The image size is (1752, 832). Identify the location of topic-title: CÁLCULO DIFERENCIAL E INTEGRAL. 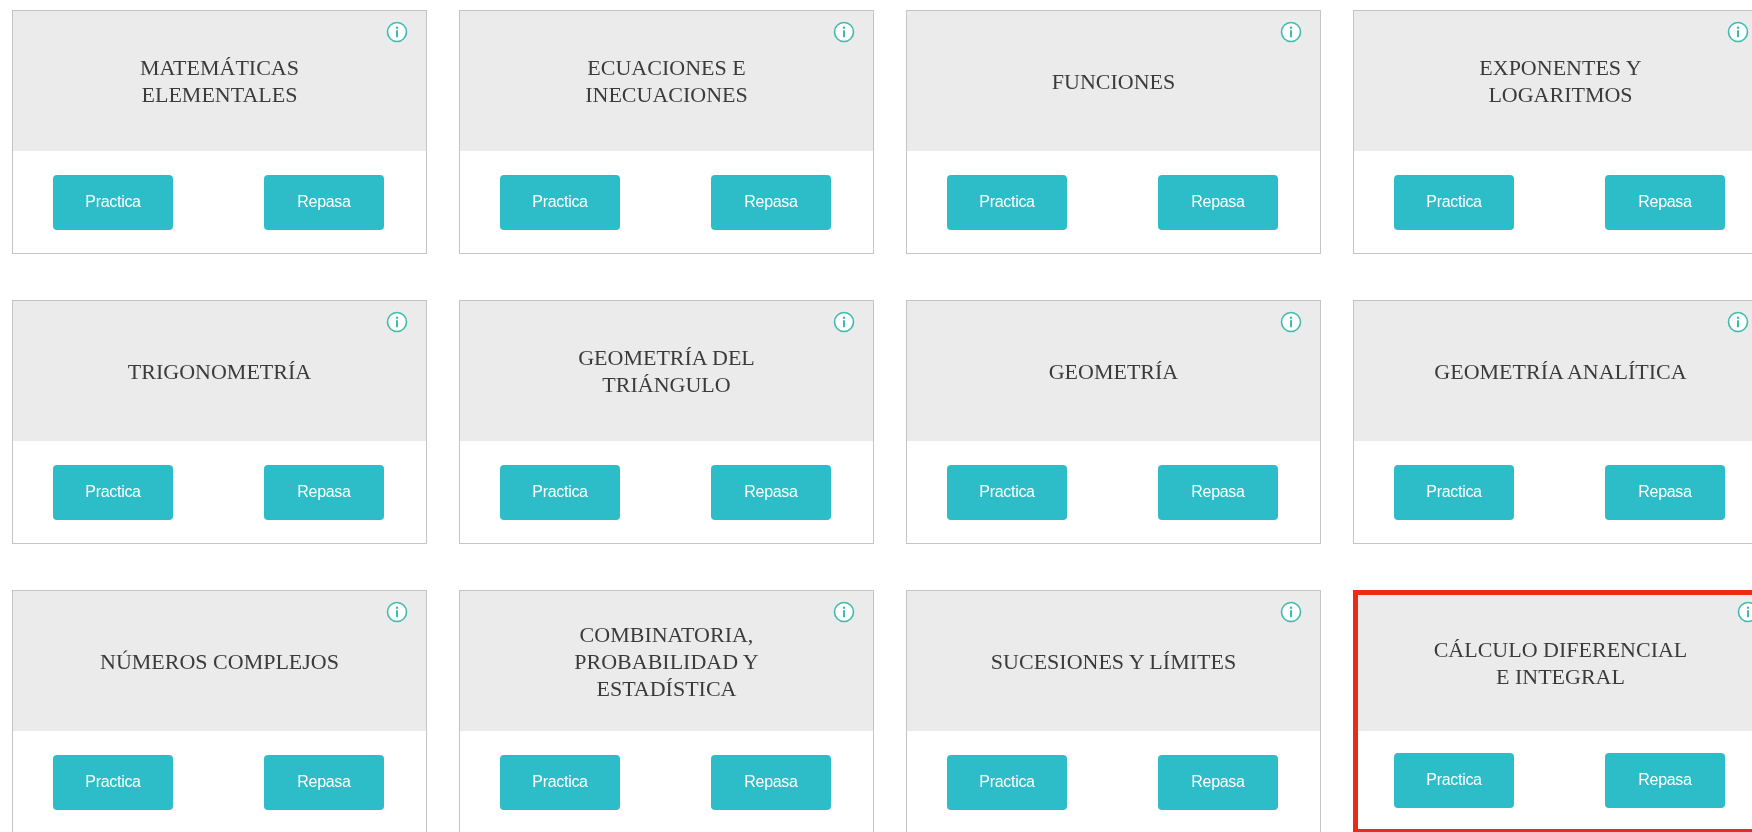
(1560, 663).